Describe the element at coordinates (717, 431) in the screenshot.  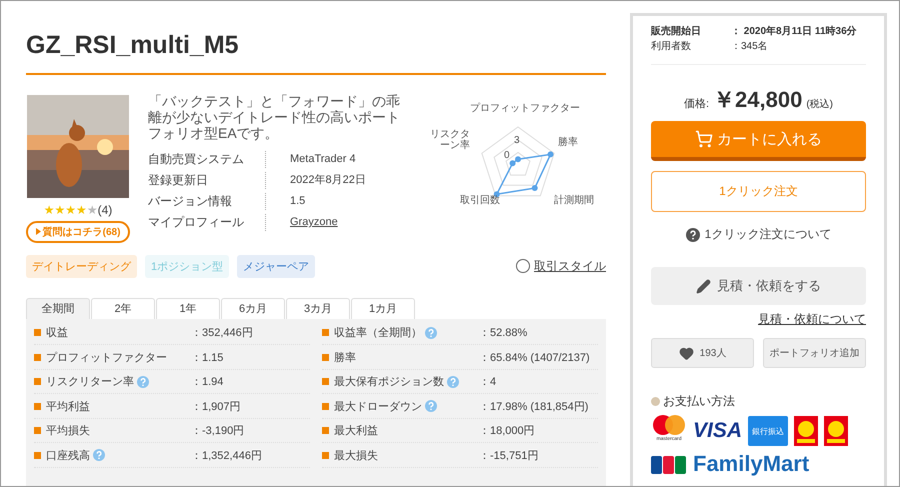
I see `visa-logo: VISA` at that location.